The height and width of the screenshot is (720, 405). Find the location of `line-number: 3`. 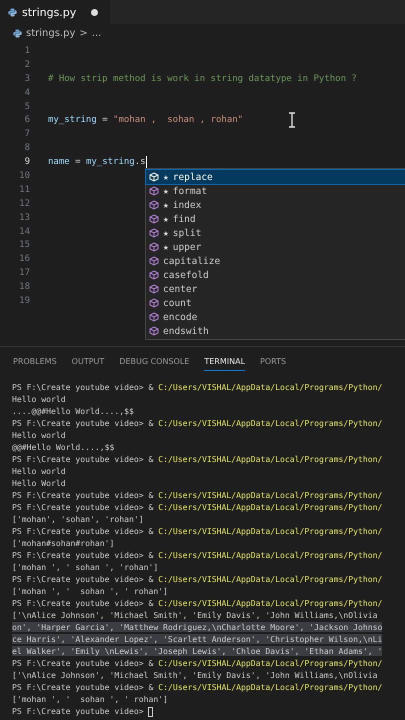

line-number: 3 is located at coordinates (27, 79).